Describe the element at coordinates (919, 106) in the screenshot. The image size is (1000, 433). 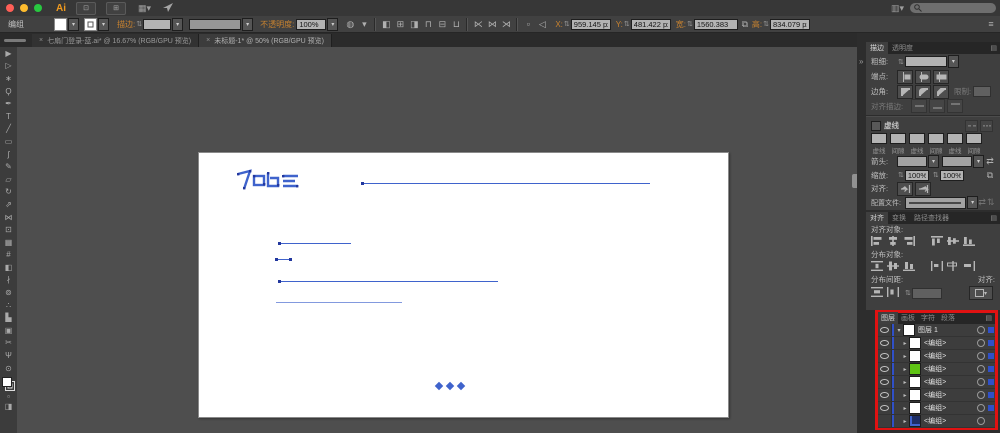
I see `align-stroke-center-button` at that location.